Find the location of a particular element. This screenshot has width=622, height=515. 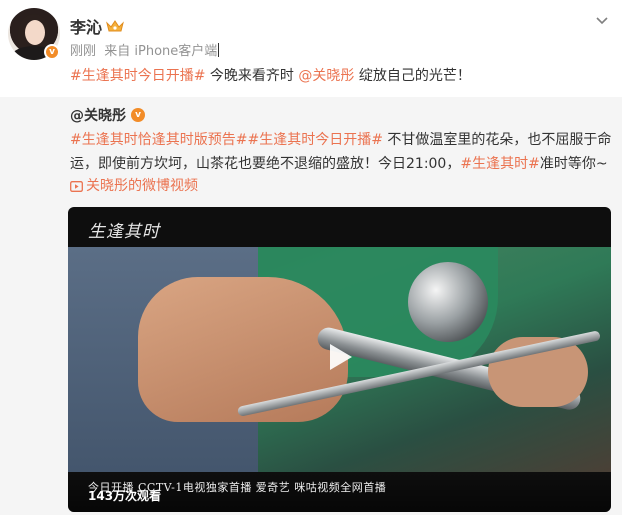

hashtag-link: #生逢其时今日开播# is located at coordinates (137, 76).